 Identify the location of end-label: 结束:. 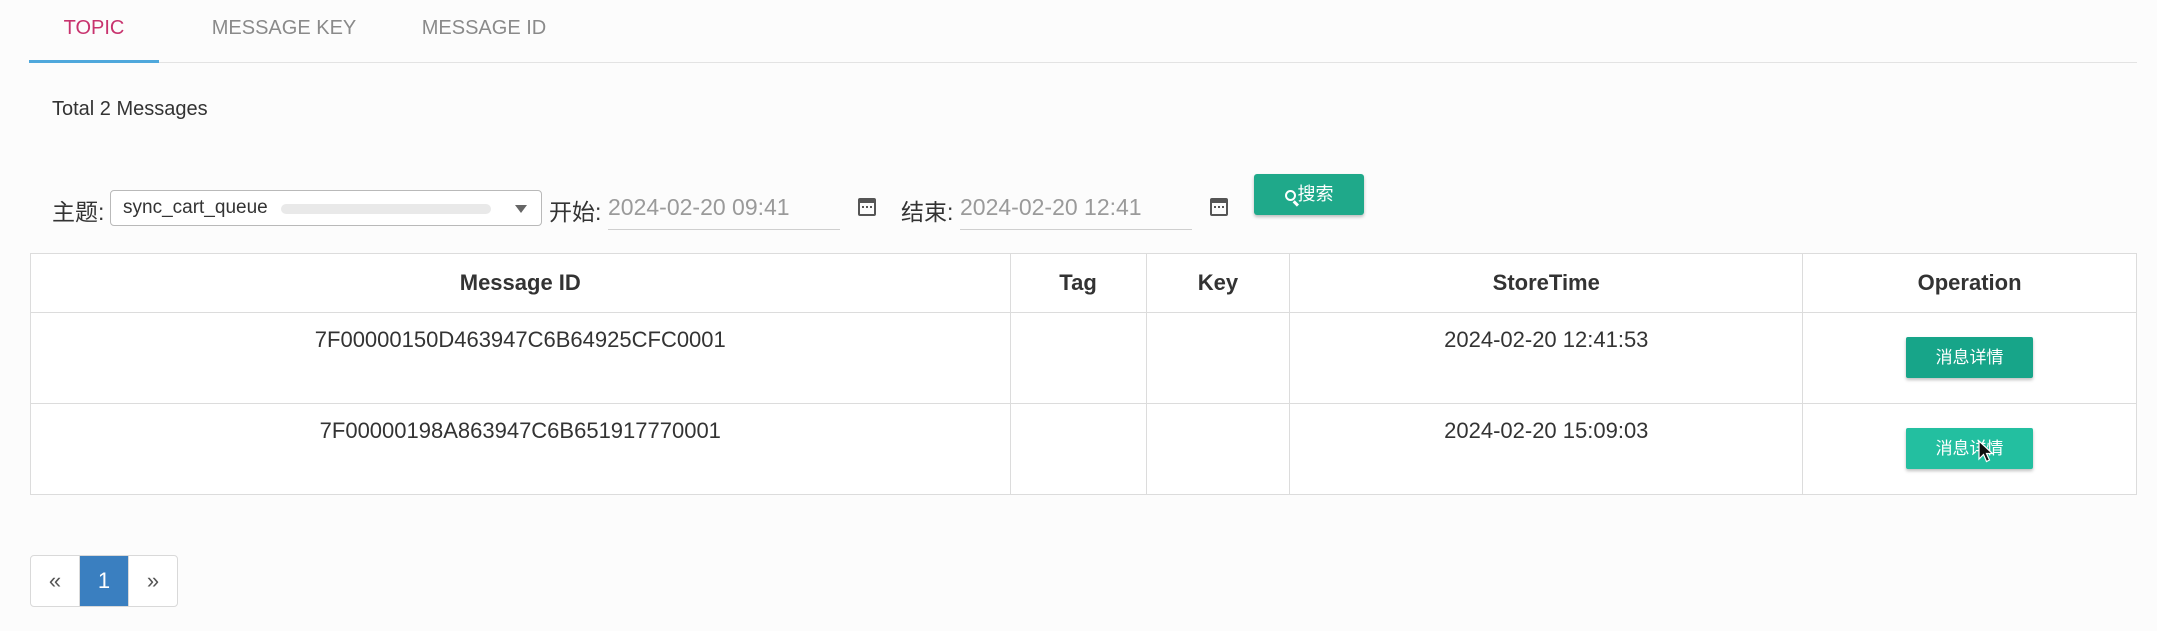
(927, 212).